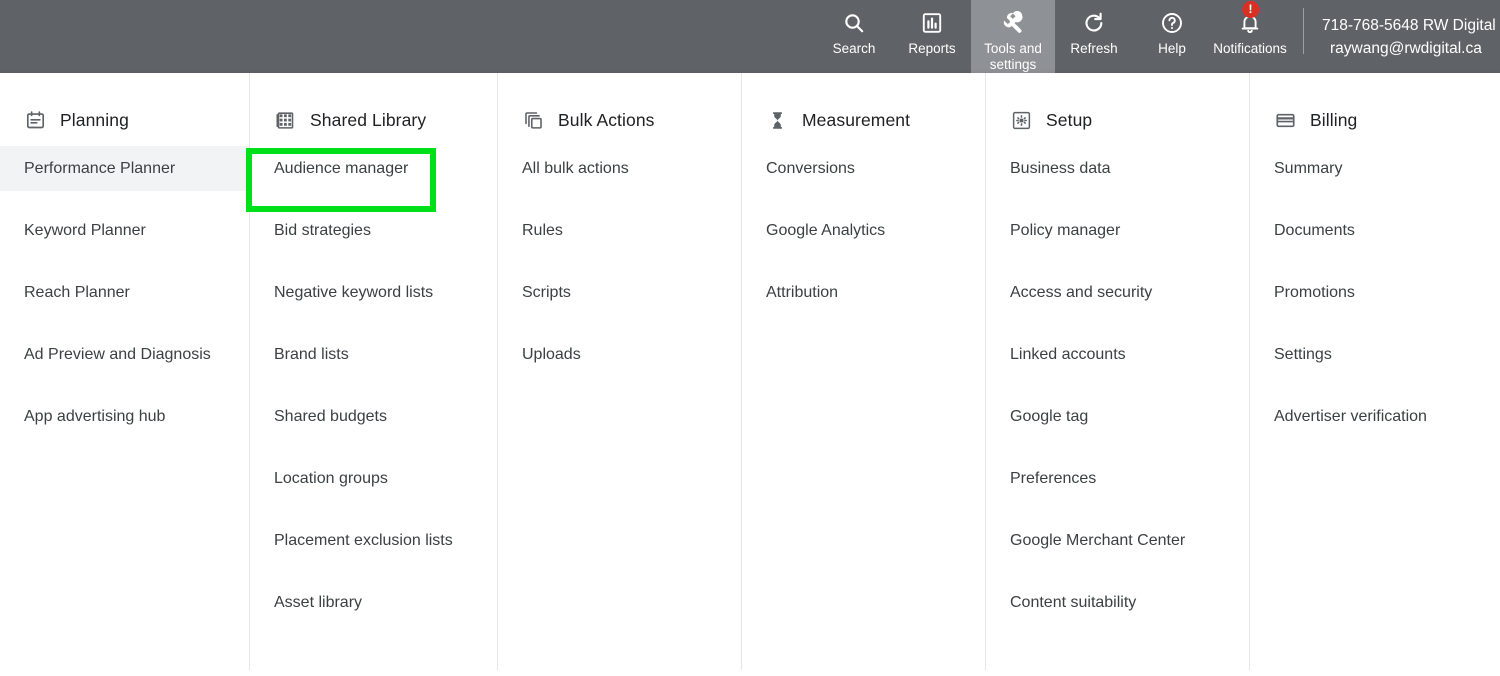 Image resolution: width=1500 pixels, height=676 pixels. Describe the element at coordinates (1117, 540) in the screenshot. I see `menu-item-google-merchant-center: Google Merchant Center` at that location.